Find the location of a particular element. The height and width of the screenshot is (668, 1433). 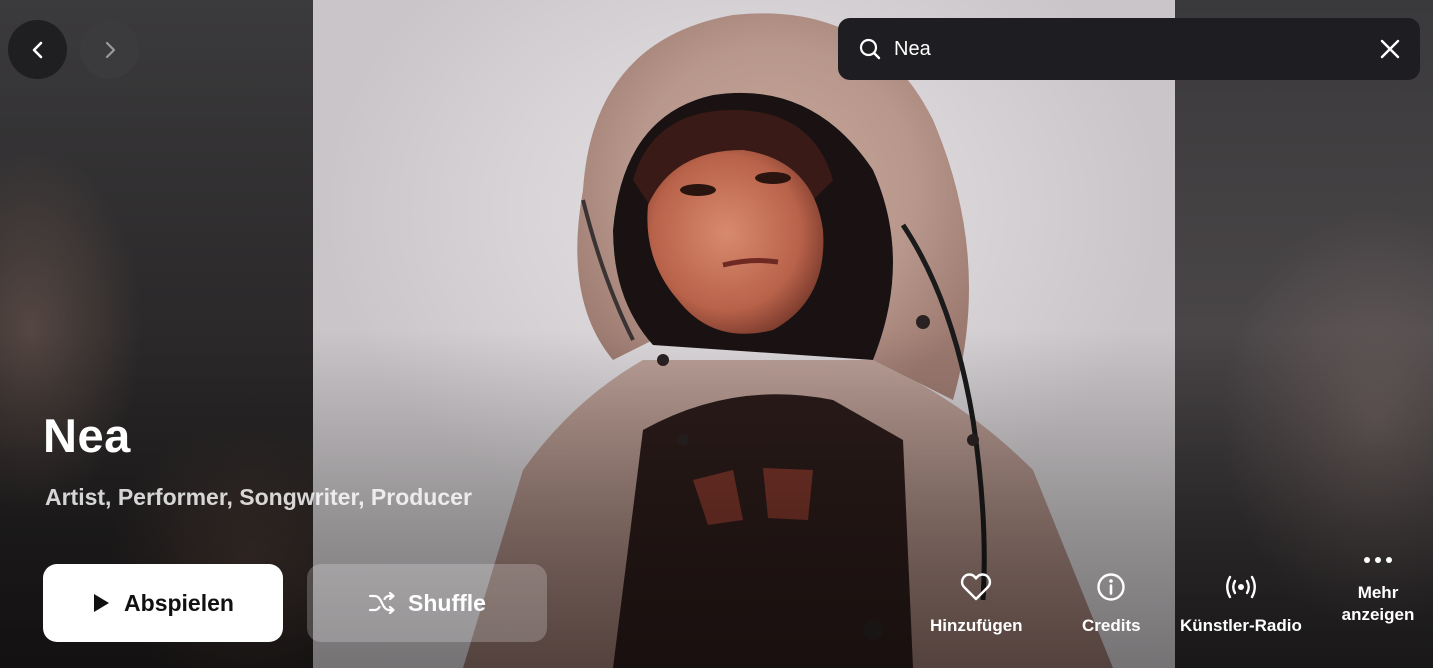

artist-name: Nea is located at coordinates (87, 435).